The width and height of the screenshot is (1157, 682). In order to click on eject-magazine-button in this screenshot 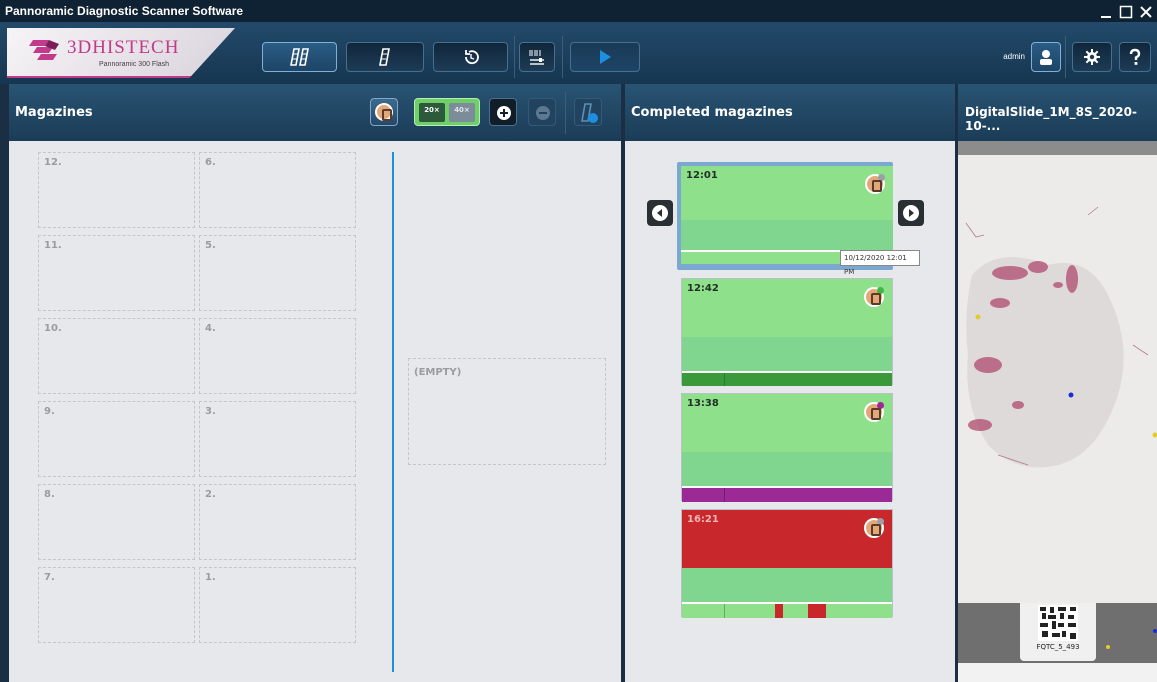, I will do `click(588, 112)`.